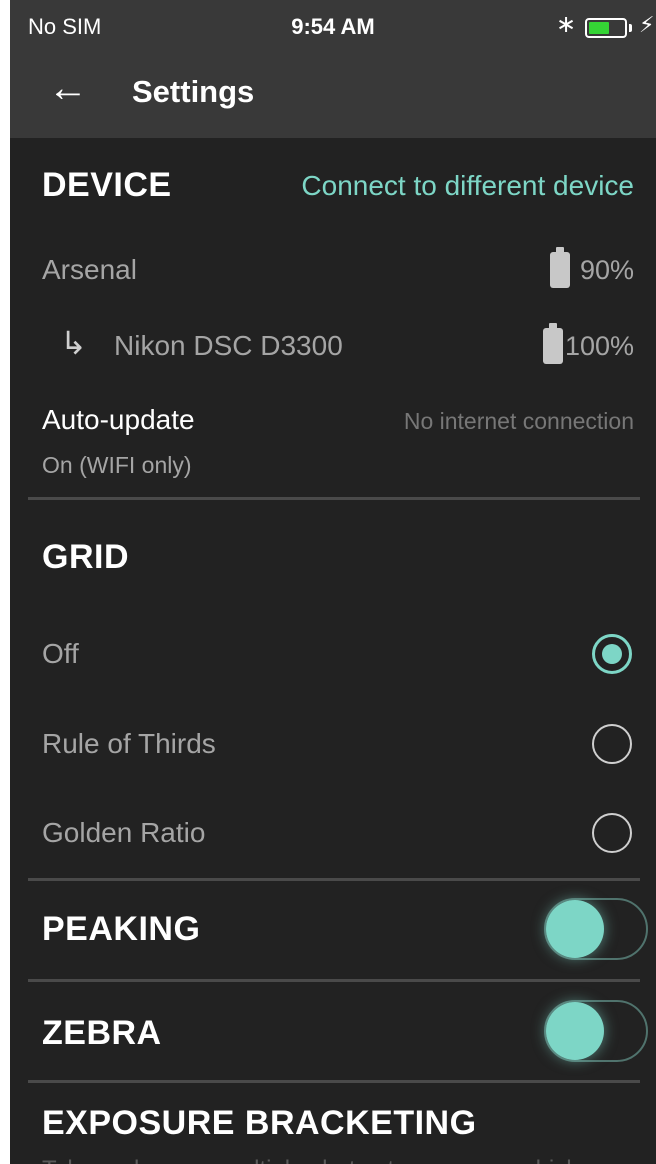 This screenshot has height=1164, width=656. Describe the element at coordinates (552, 343) in the screenshot. I see `camera-battery-icon` at that location.